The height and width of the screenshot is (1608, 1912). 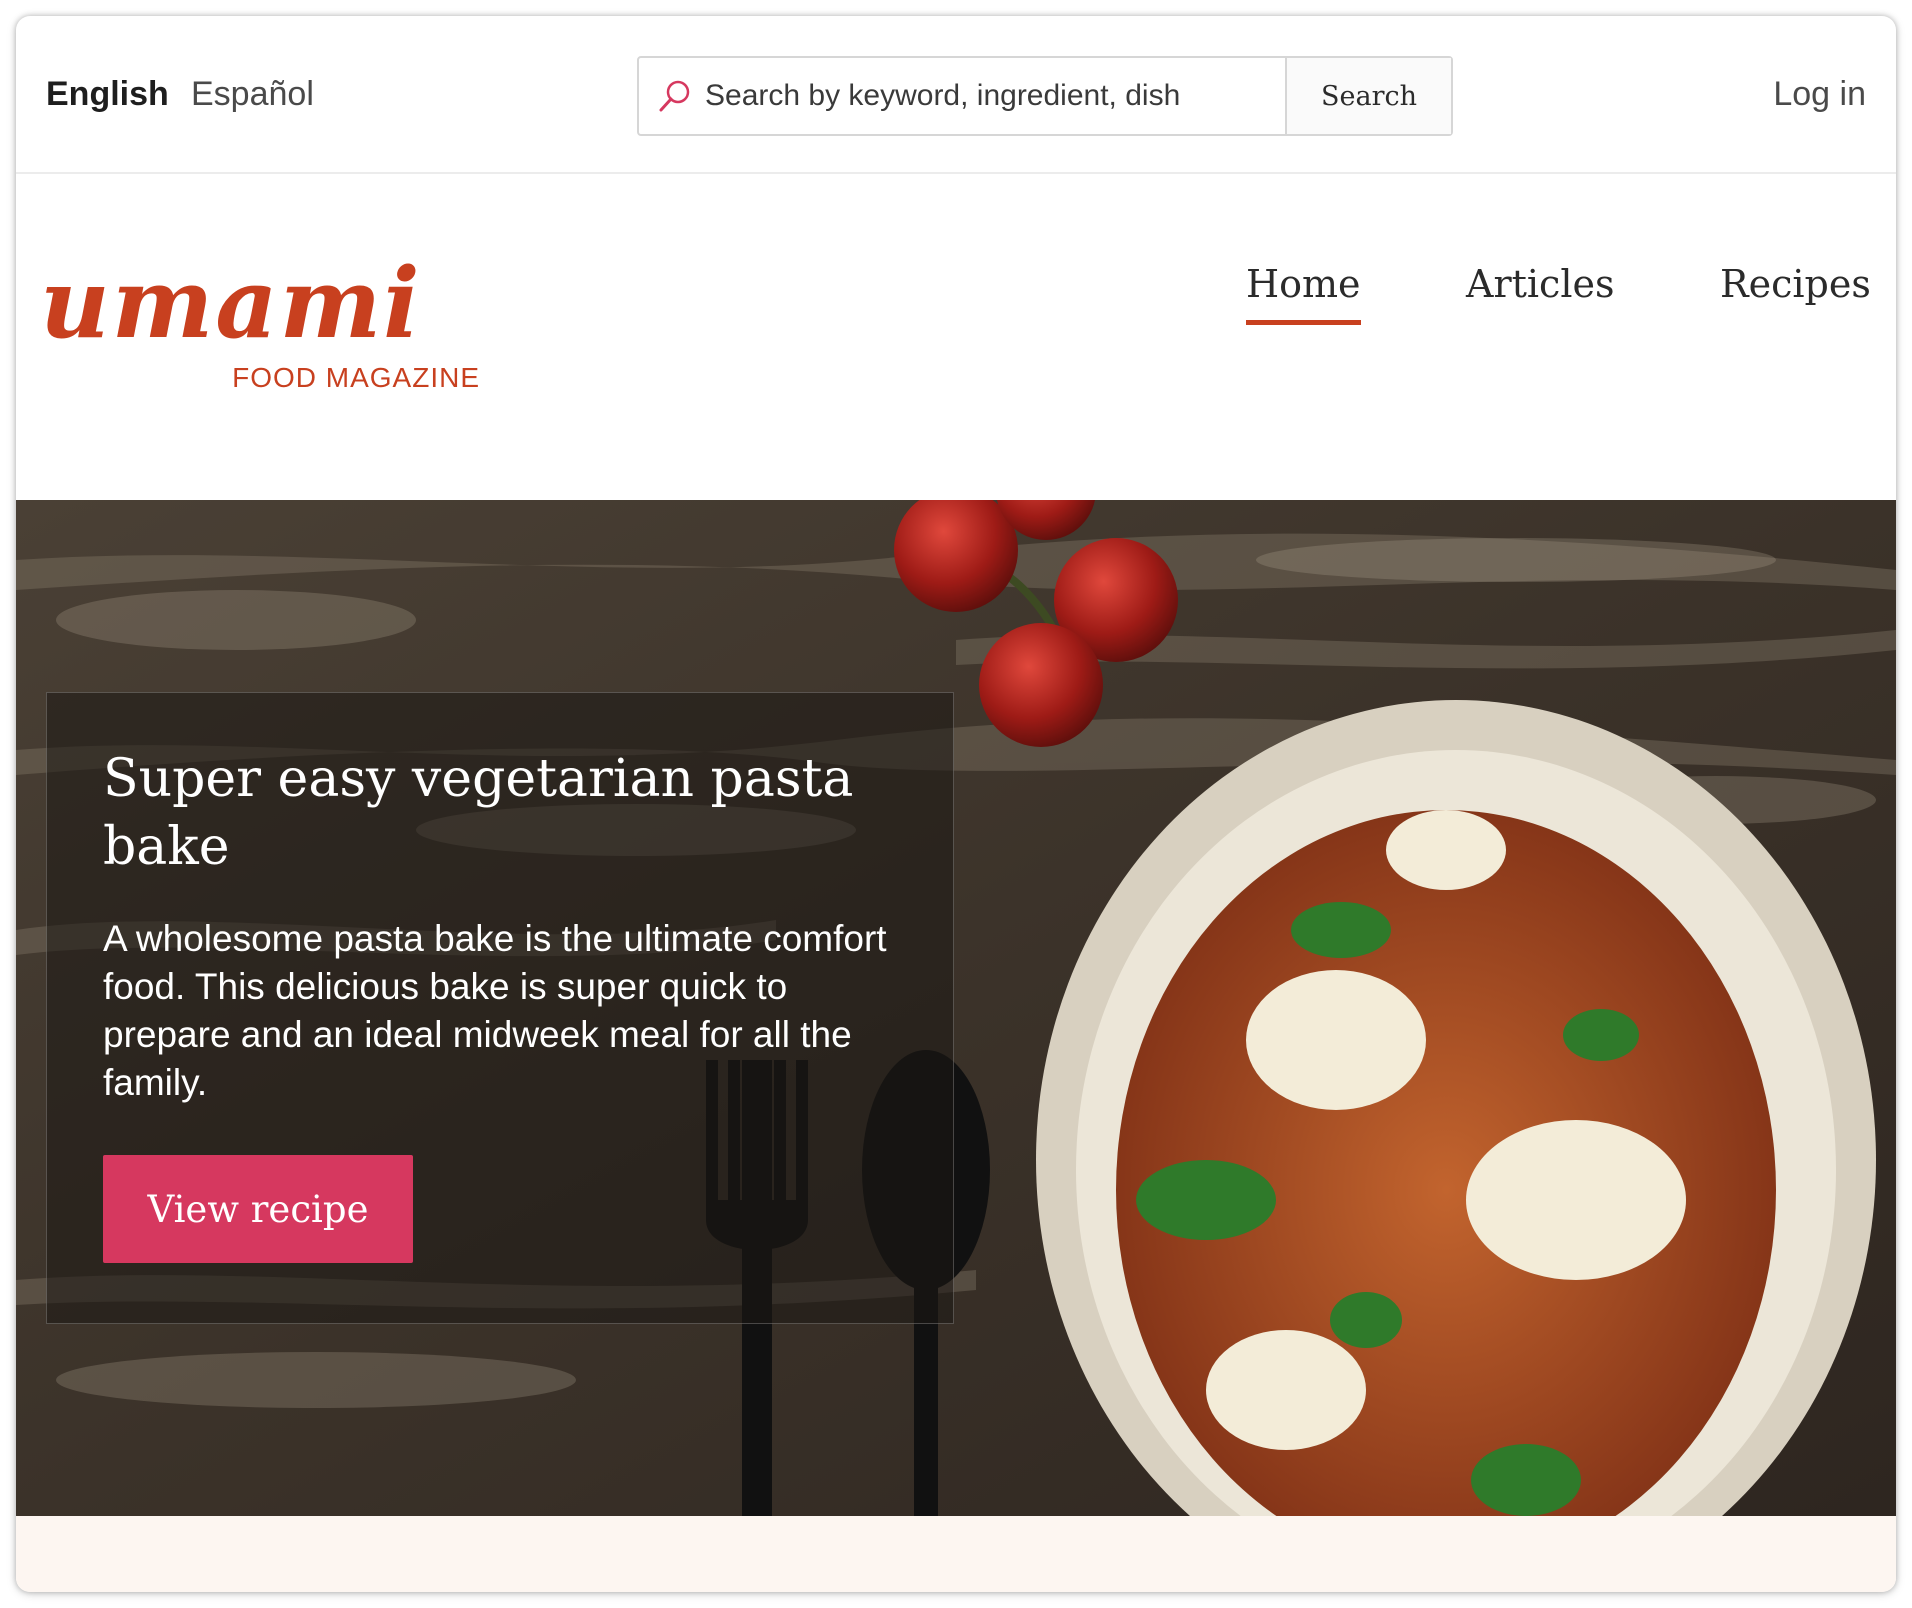 What do you see at coordinates (985, 96) in the screenshot?
I see `search-input` at bounding box center [985, 96].